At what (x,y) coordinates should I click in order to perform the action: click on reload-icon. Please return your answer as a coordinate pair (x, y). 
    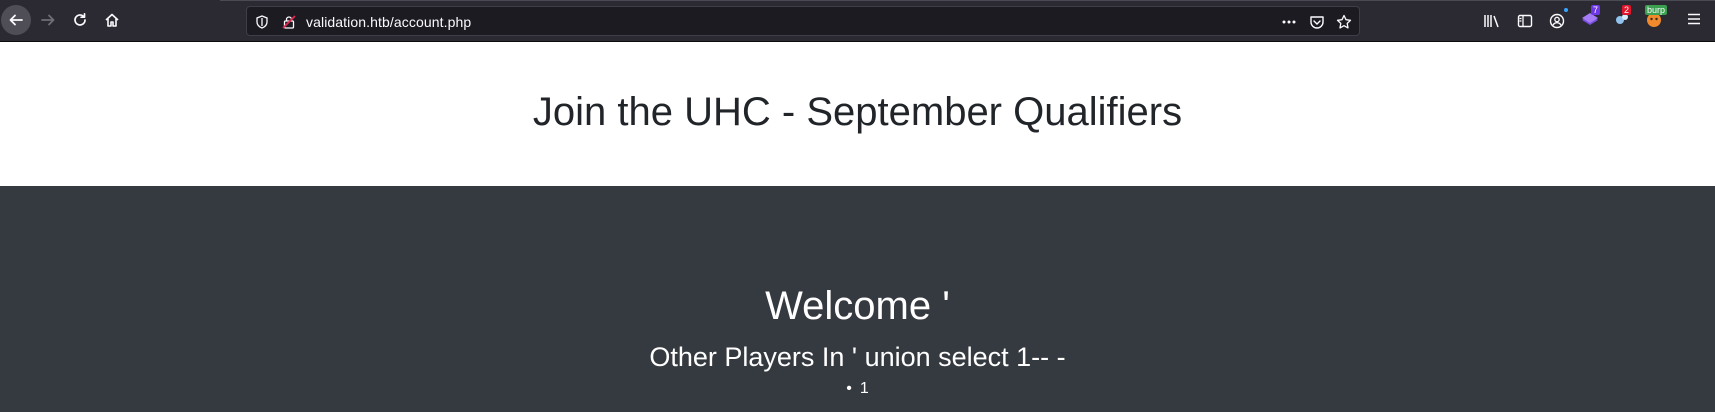
    Looking at the image, I should click on (80, 20).